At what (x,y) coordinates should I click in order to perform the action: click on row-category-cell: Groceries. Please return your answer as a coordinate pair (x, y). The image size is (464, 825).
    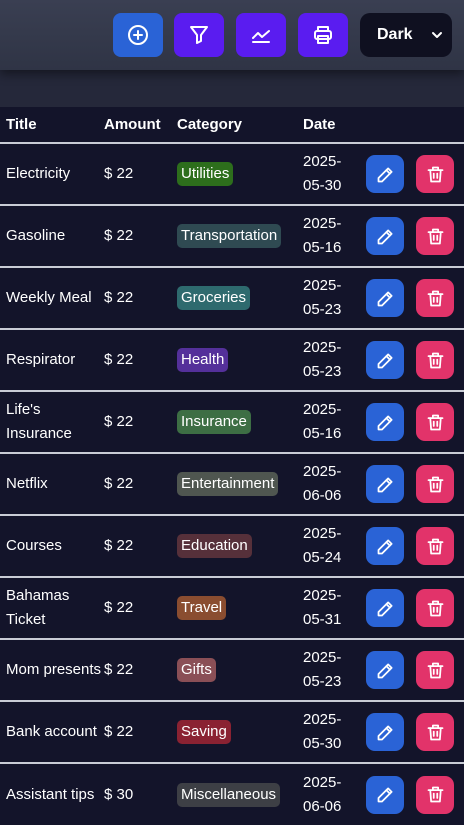
    Looking at the image, I should click on (240, 298).